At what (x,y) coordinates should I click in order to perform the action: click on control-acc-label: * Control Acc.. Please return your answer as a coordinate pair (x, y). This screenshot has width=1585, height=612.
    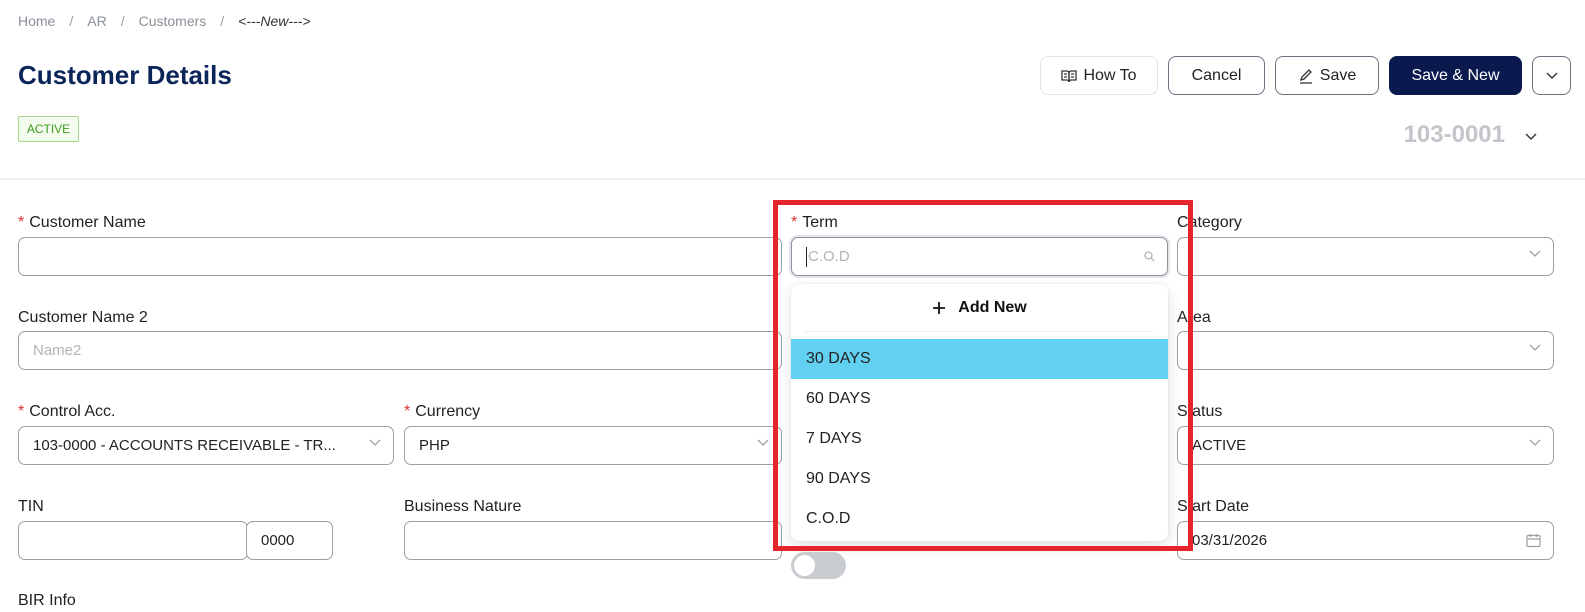
    Looking at the image, I should click on (67, 411).